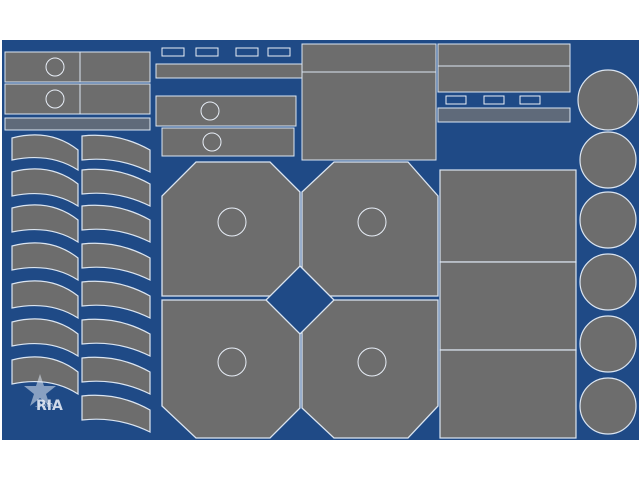  What do you see at coordinates (43, 394) in the screenshot?
I see `ria-star-logo-icon: RIA` at bounding box center [43, 394].